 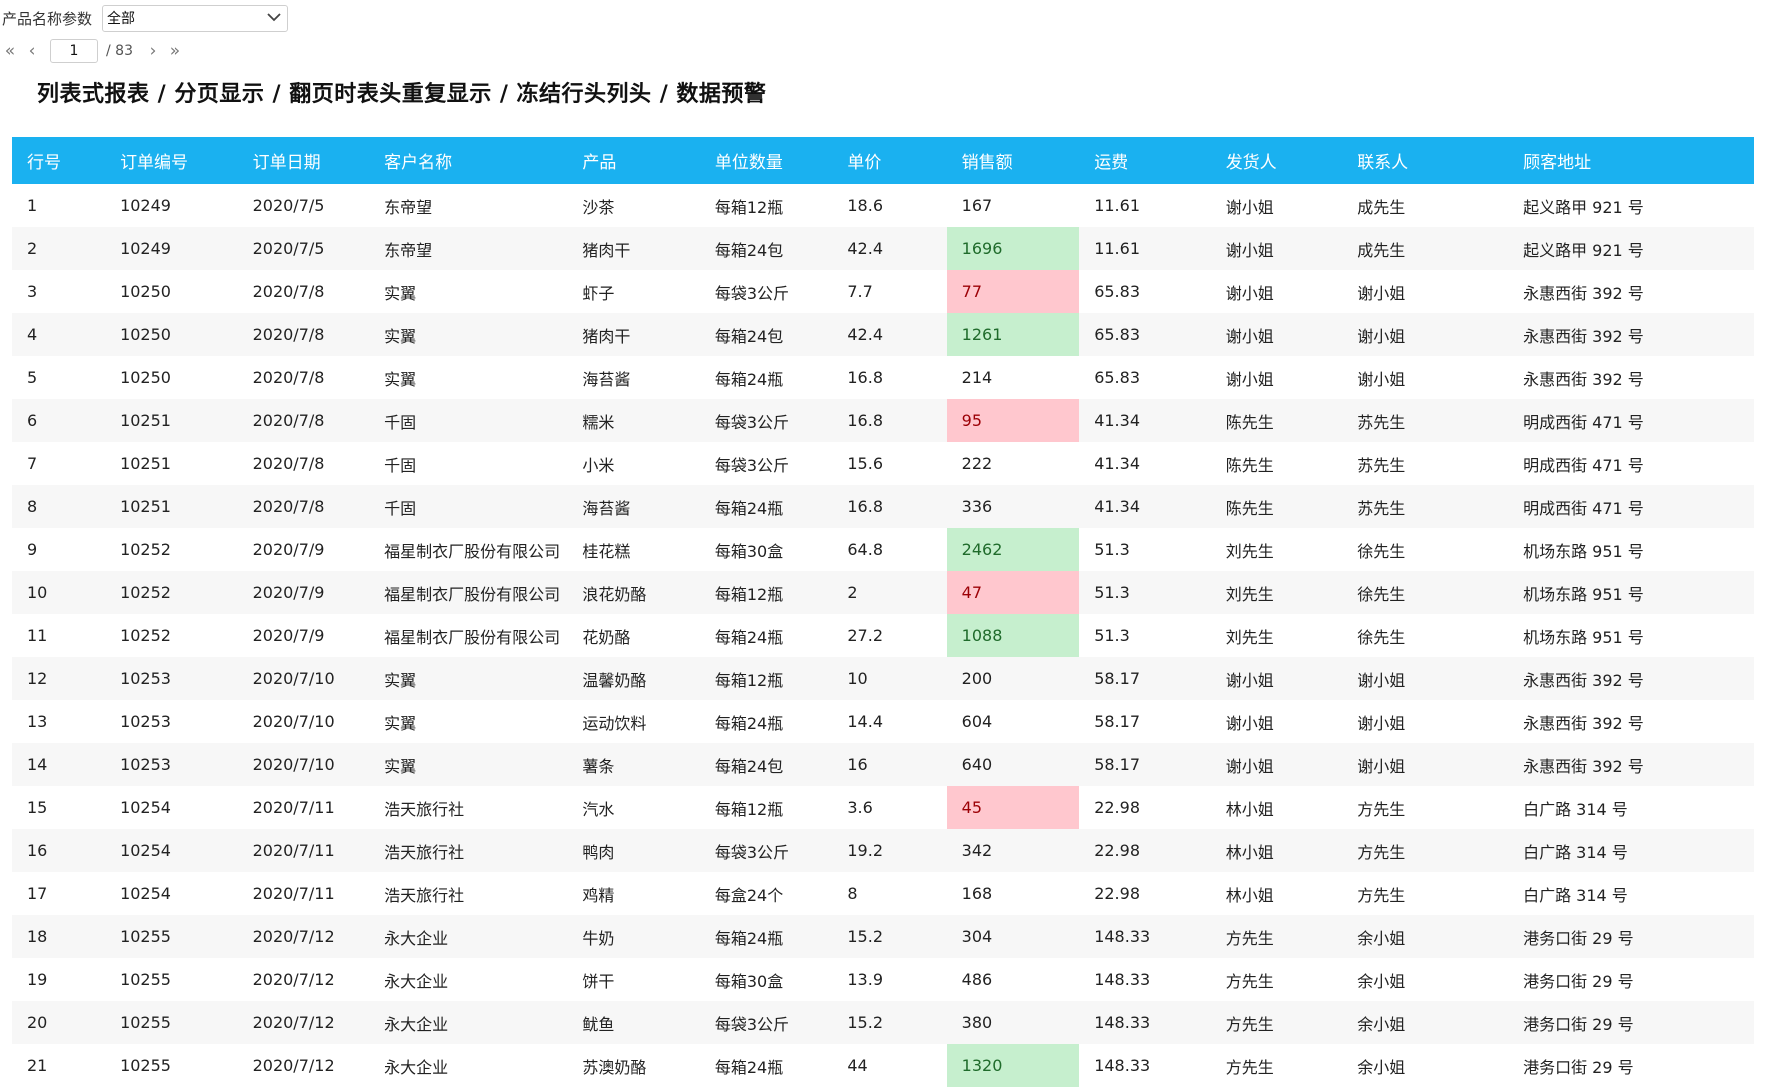 I want to click on cell-contact: 谢小姐, so click(x=1381, y=336).